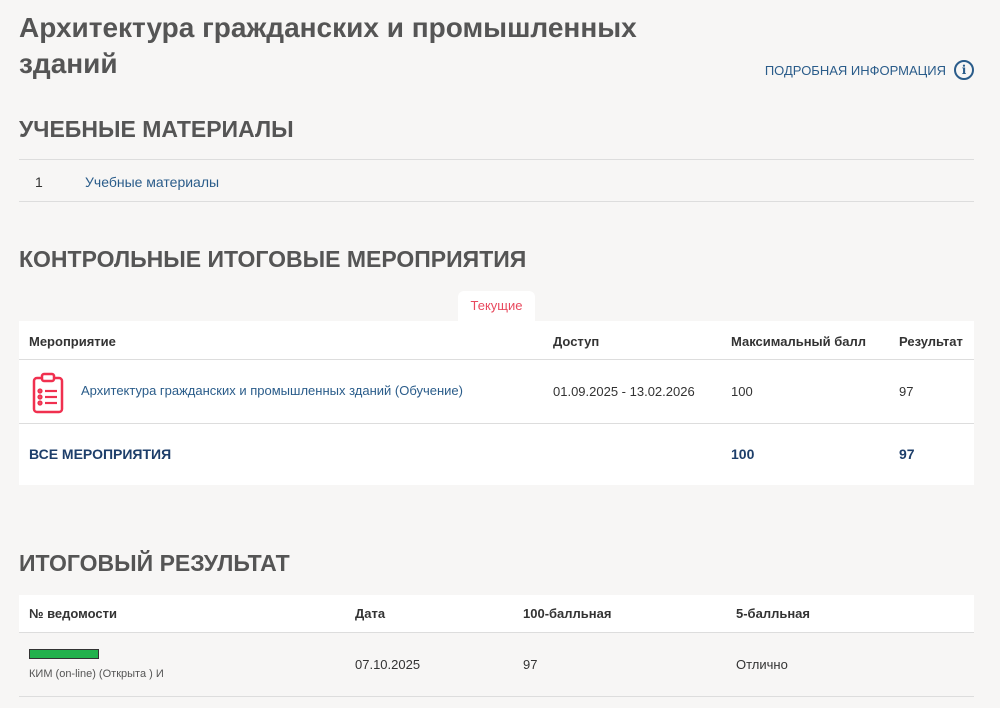  What do you see at coordinates (100, 454) in the screenshot?
I see `total-label: ВСЕ МЕРОПРИЯТИЯ` at bounding box center [100, 454].